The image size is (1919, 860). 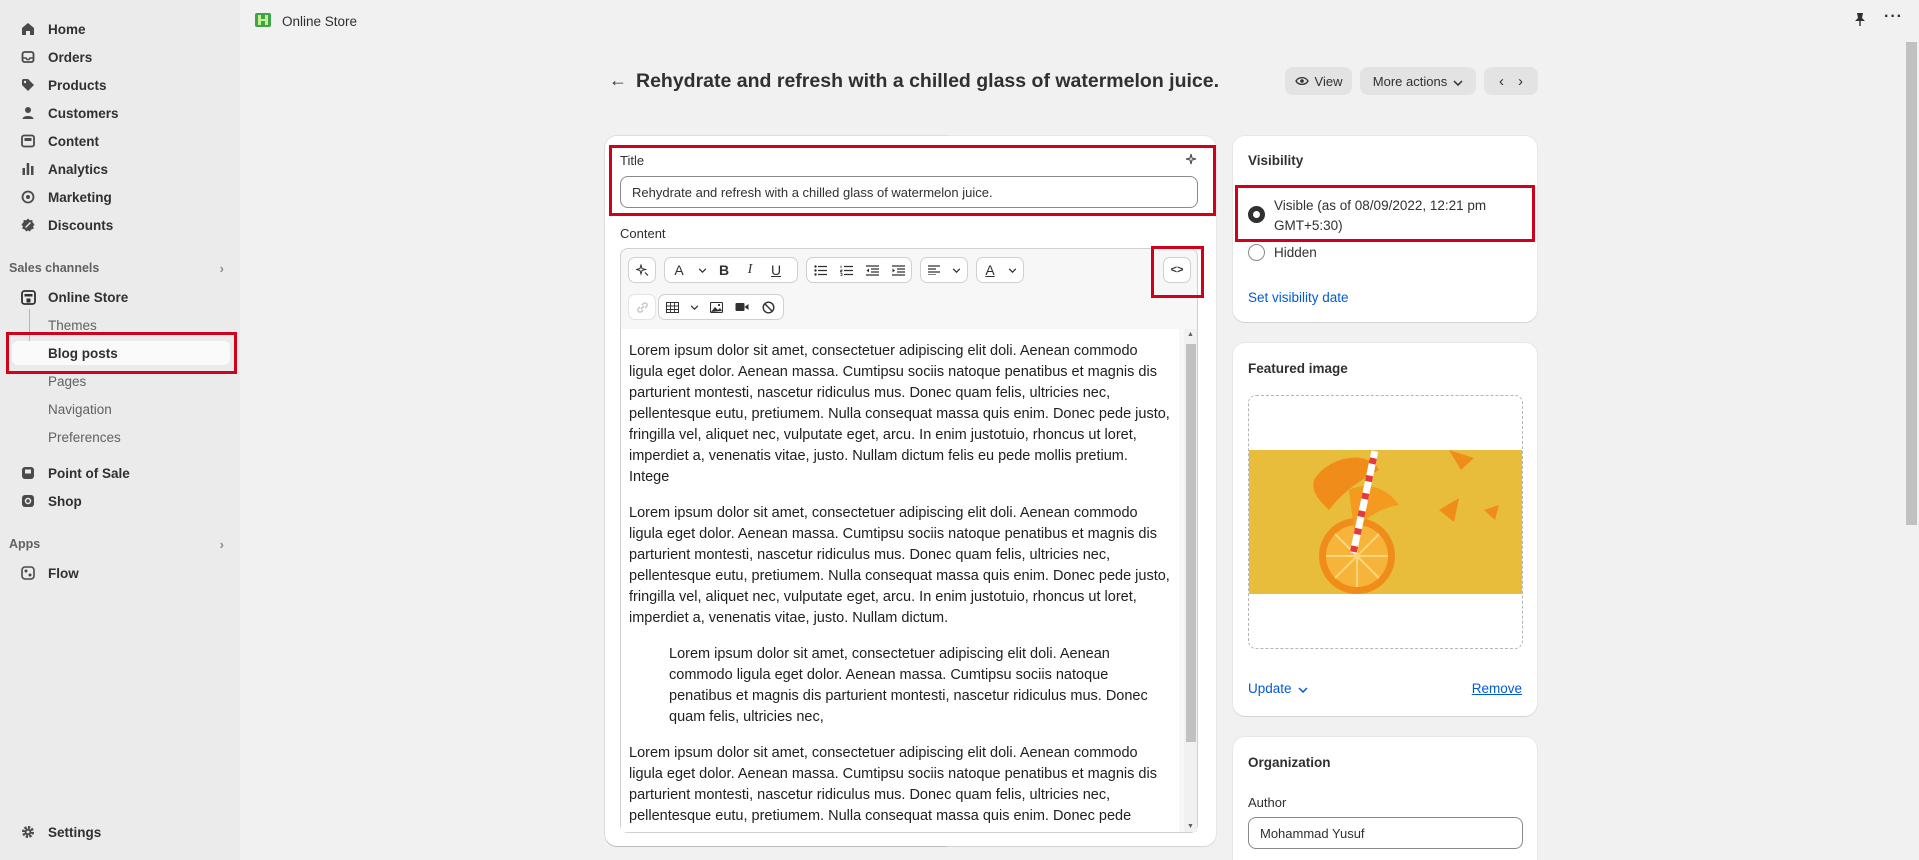 I want to click on sidebar-item-shop: Shop, so click(x=51, y=501).